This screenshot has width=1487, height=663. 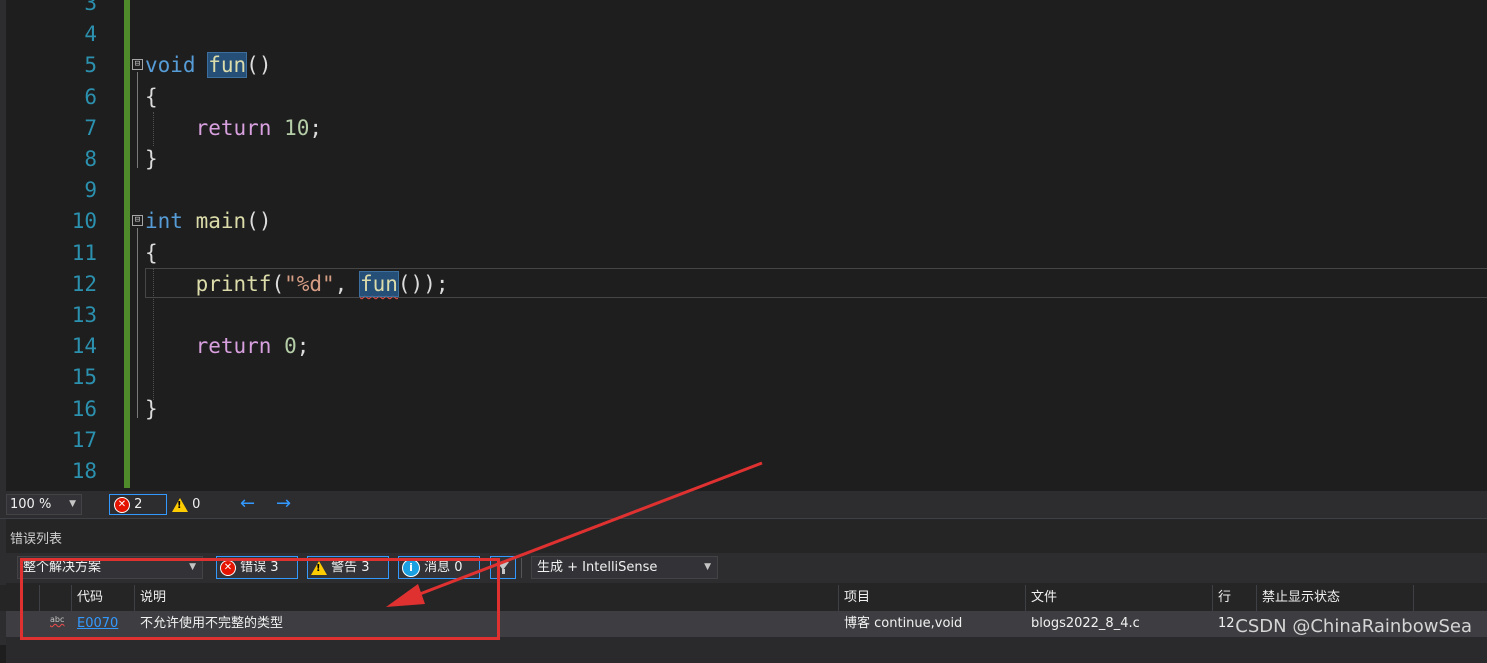 I want to click on annotation-arrow, so click(x=574, y=534).